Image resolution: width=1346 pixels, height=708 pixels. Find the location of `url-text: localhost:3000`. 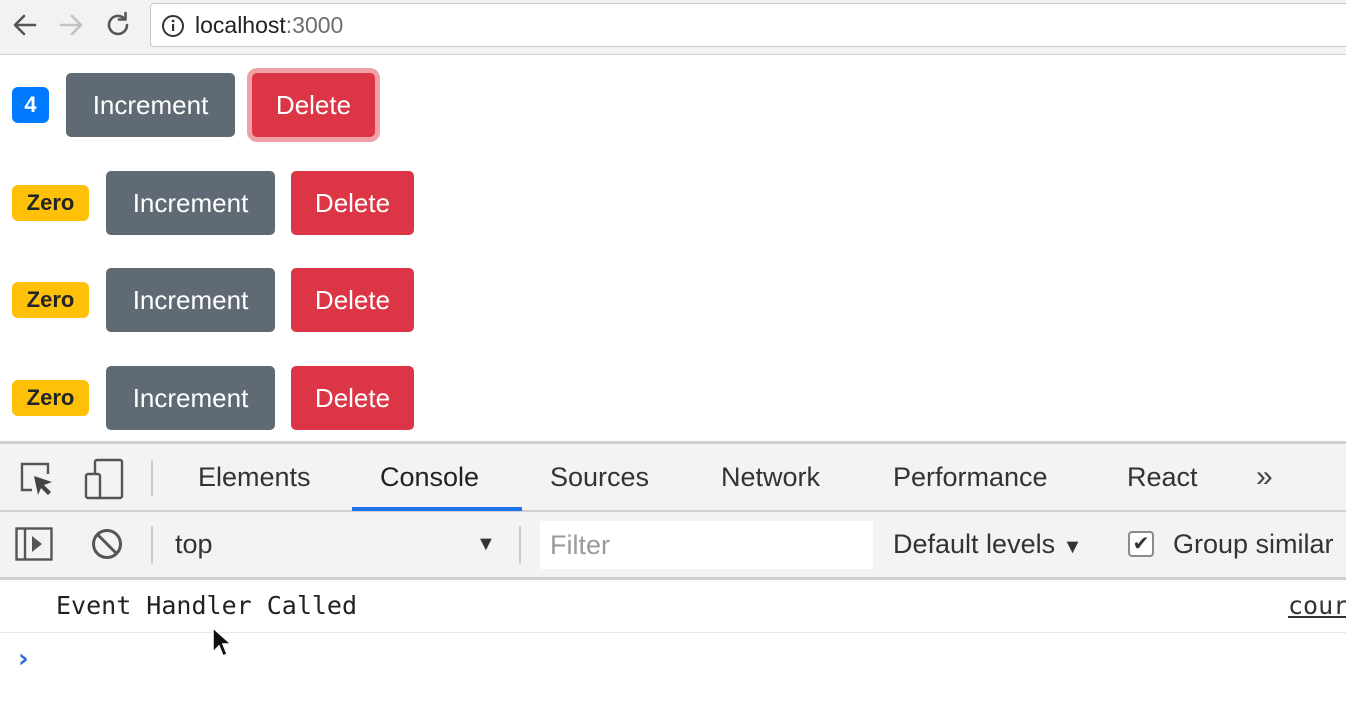

url-text: localhost:3000 is located at coordinates (269, 25).